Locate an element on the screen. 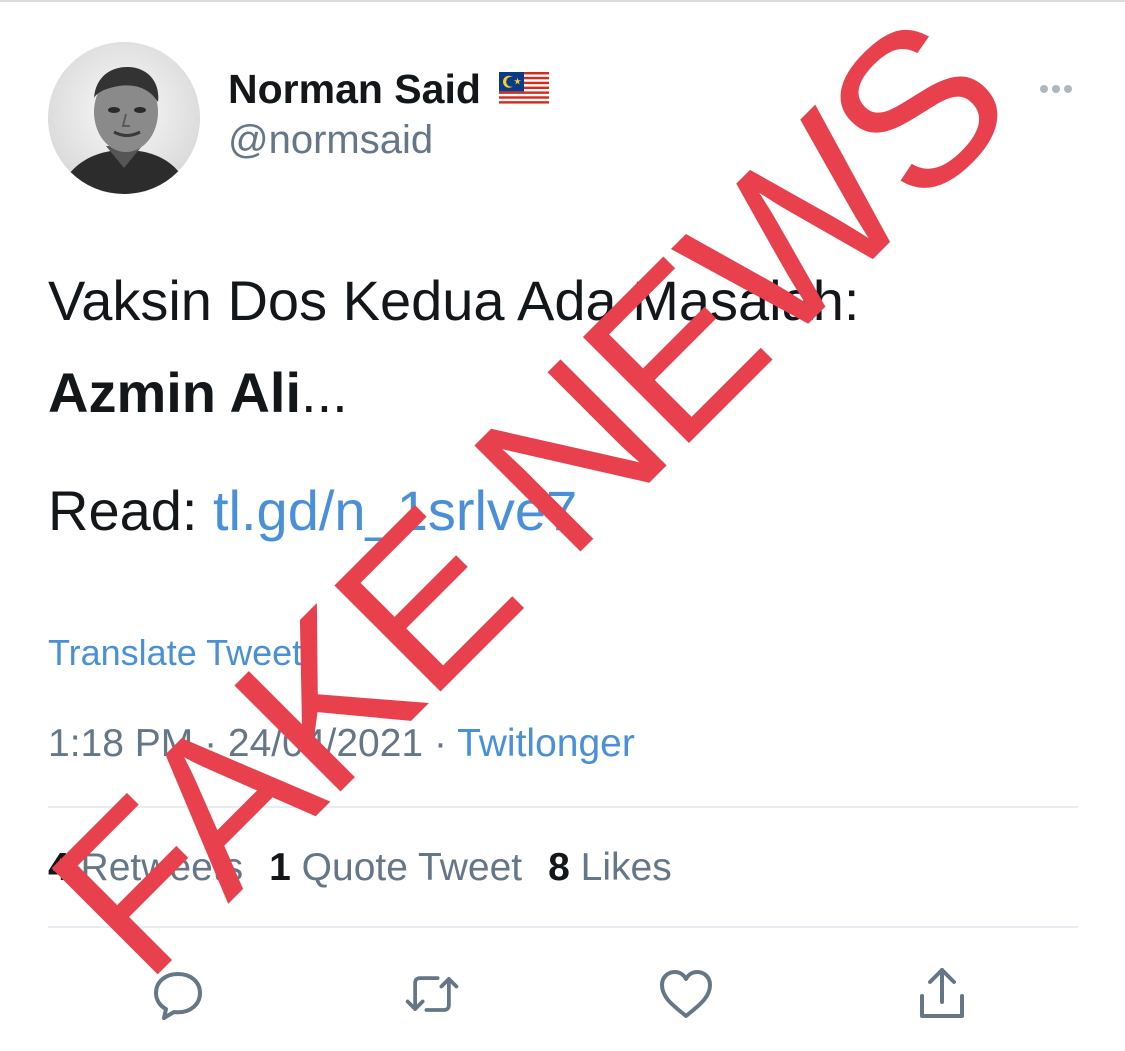 The width and height of the screenshot is (1125, 1051). retweets-stat: 4 Retweets is located at coordinates (145, 867).